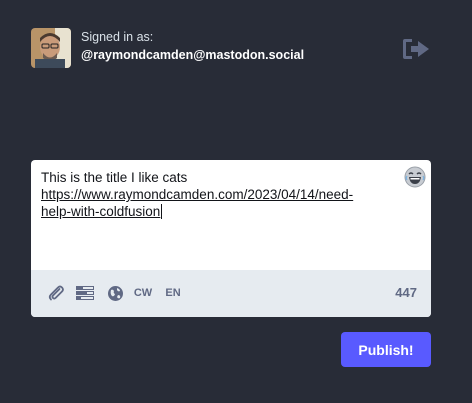 The image size is (472, 403). I want to click on publish-button: Publish!, so click(386, 349).